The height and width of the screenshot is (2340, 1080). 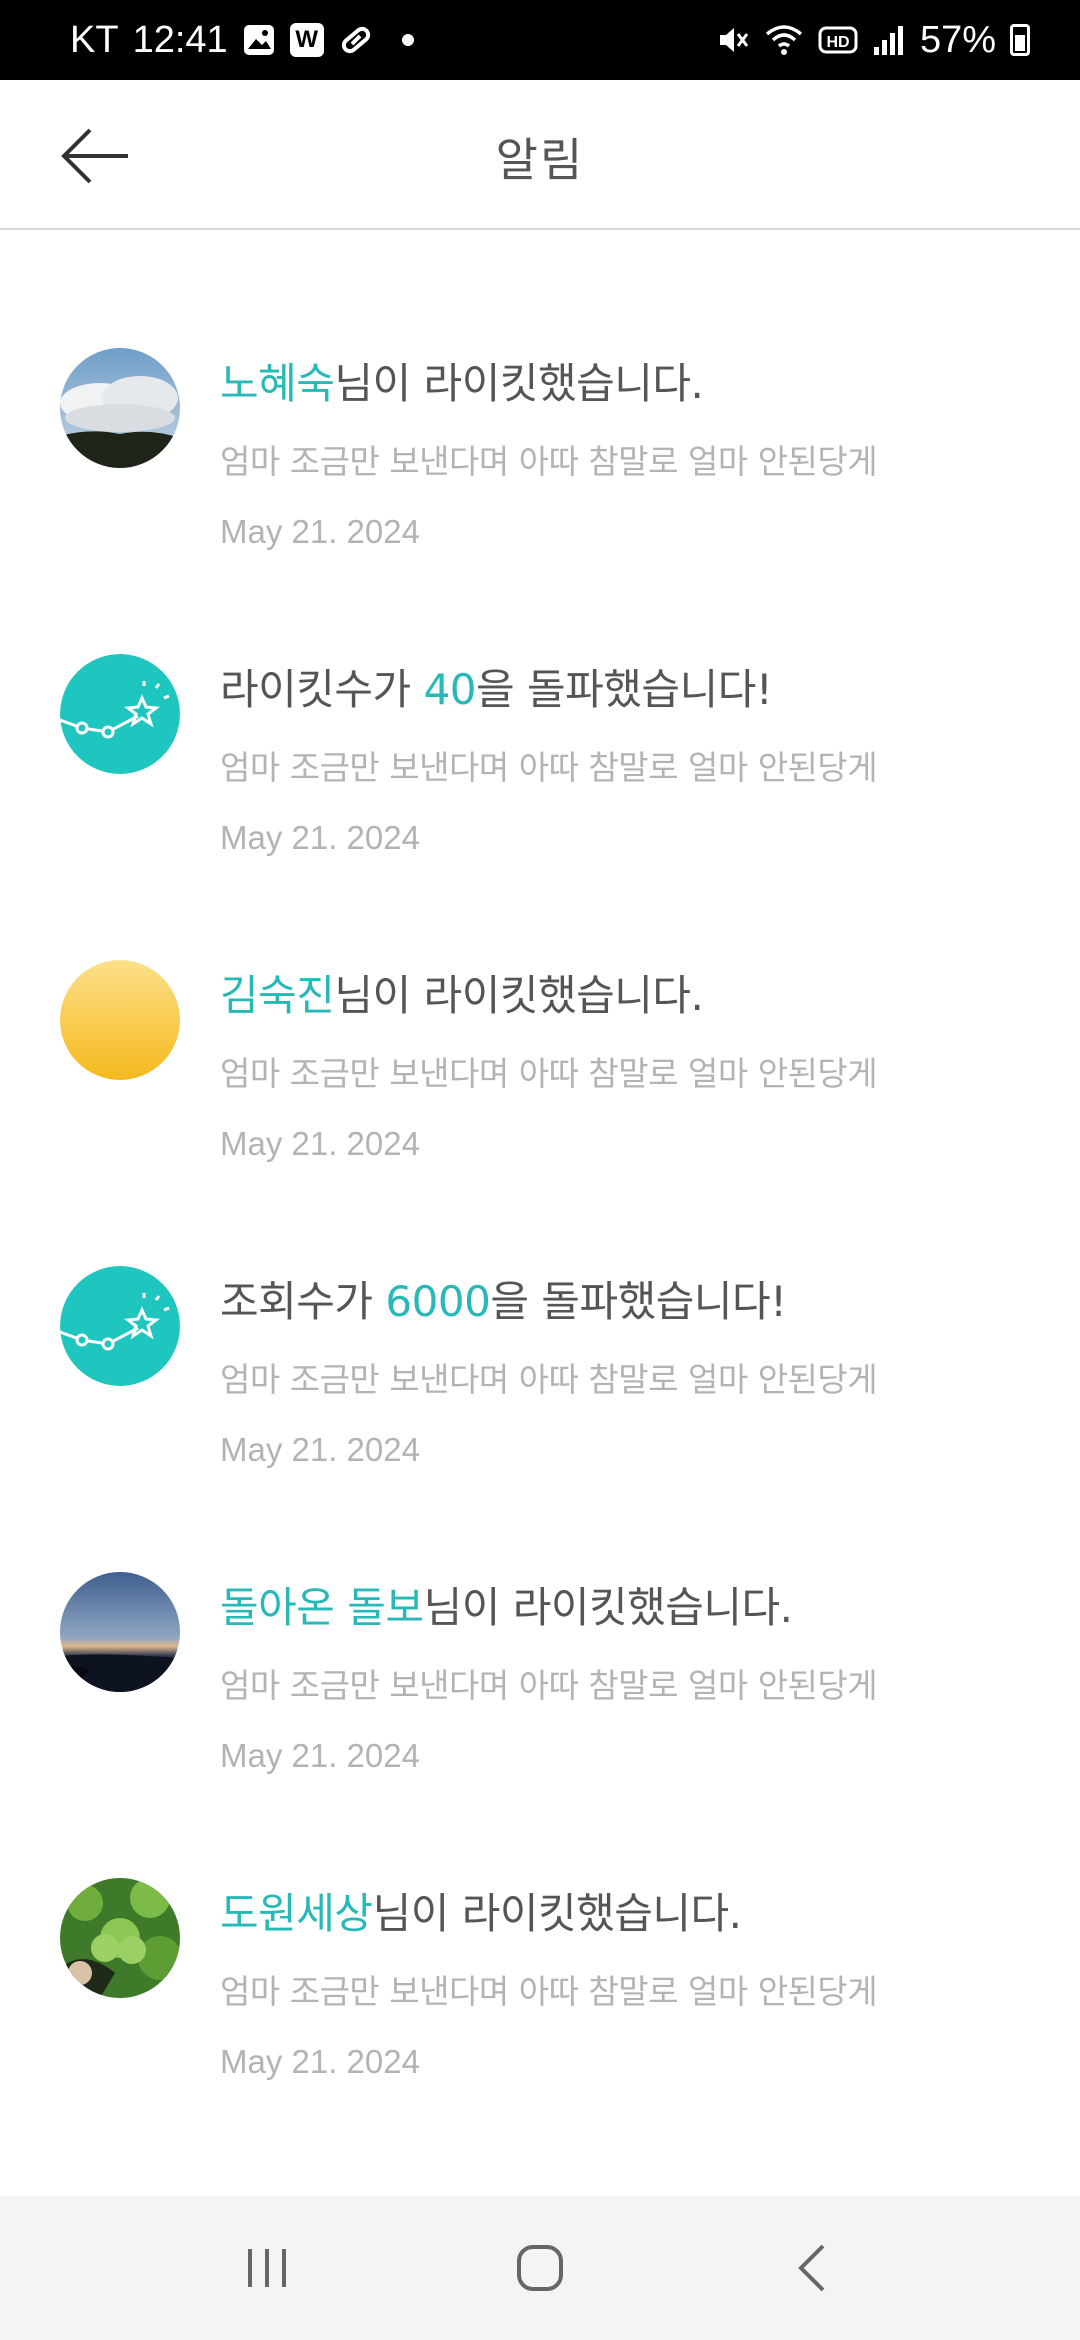 I want to click on hd-voice-icon: HD, so click(x=838, y=40).